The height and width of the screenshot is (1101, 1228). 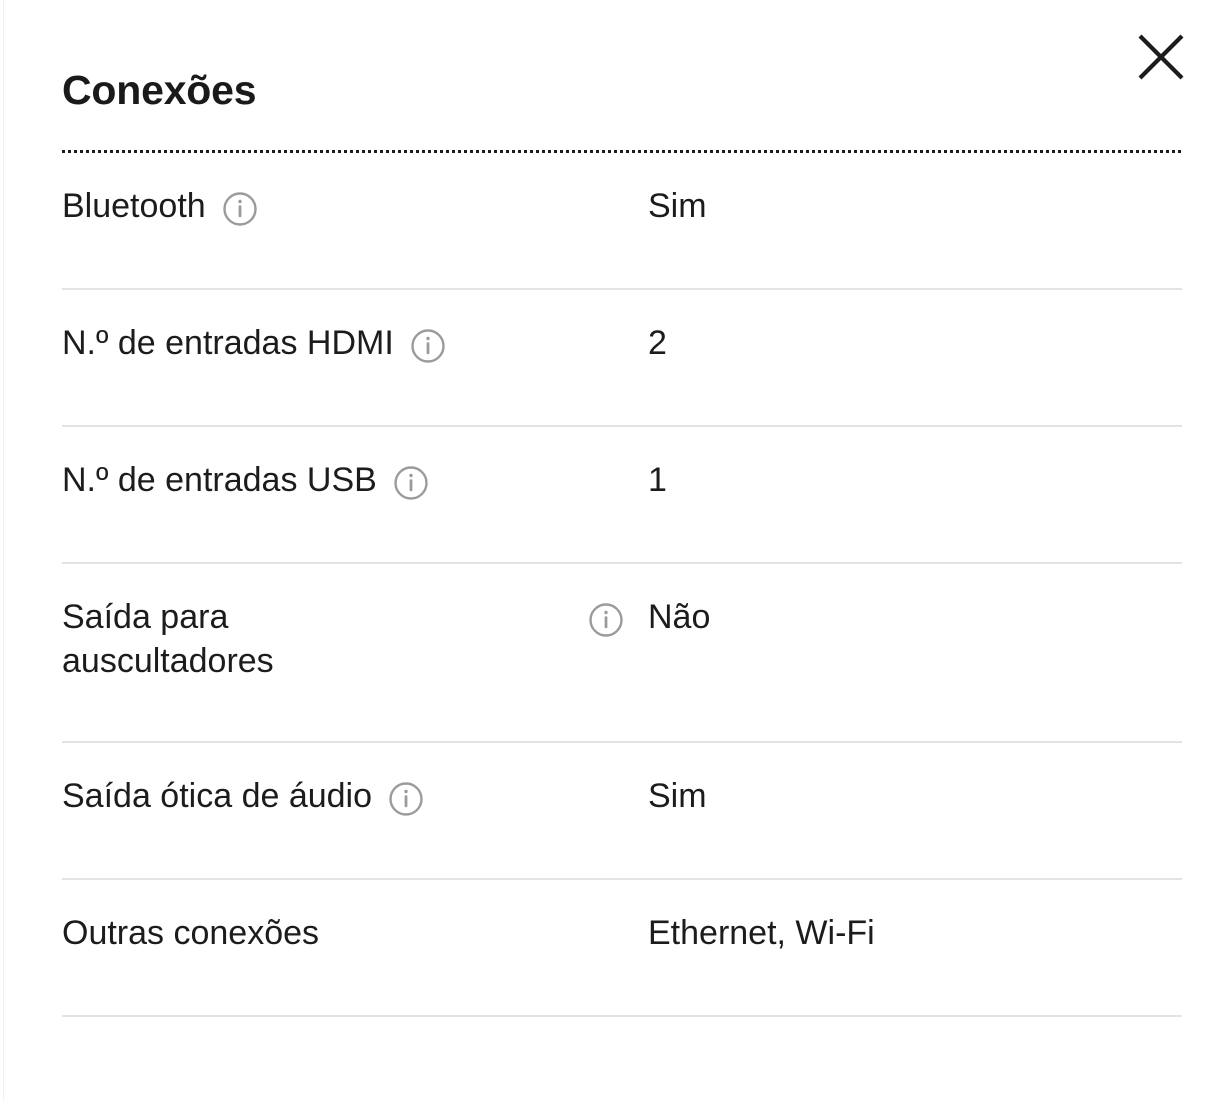 I want to click on spec-label: Outras conexões, so click(x=191, y=933).